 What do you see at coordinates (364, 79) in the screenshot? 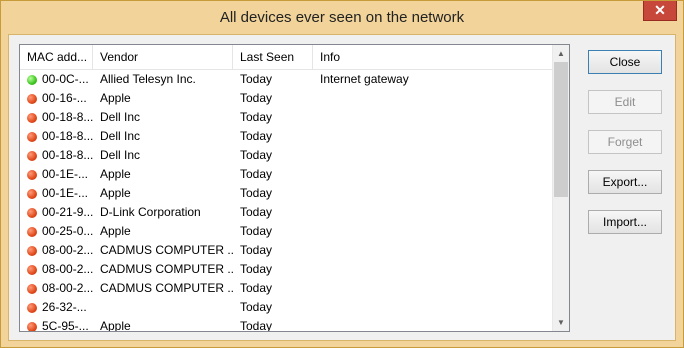
I see `info-cell: Internet gateway` at bounding box center [364, 79].